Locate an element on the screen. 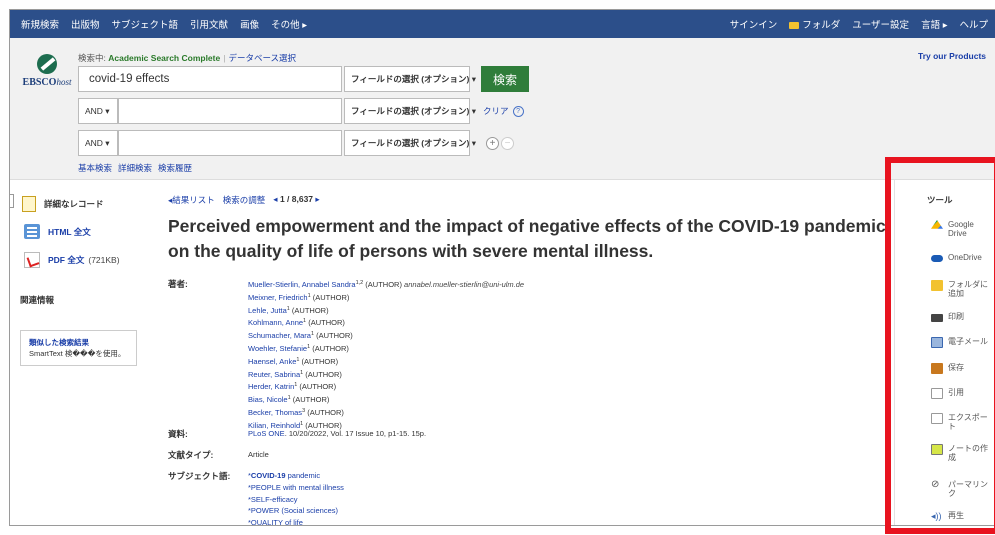 The height and width of the screenshot is (535, 995). subject-link: *QUALITY of life is located at coordinates (275, 521).